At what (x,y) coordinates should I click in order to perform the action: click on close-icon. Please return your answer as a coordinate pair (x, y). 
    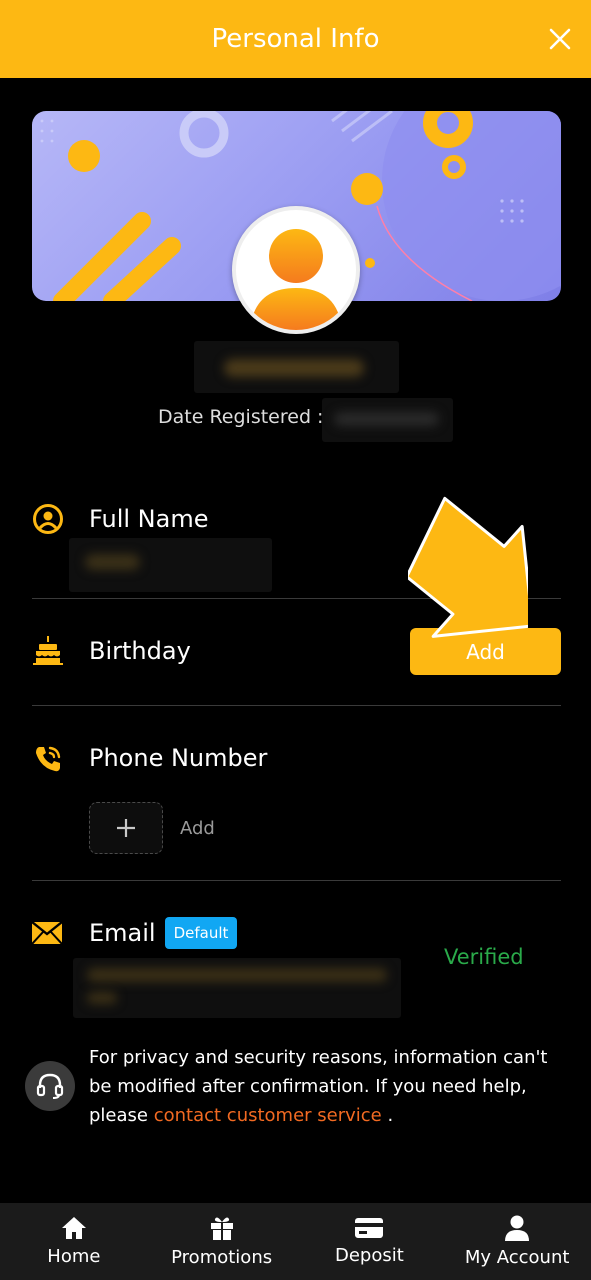
    Looking at the image, I should click on (560, 39).